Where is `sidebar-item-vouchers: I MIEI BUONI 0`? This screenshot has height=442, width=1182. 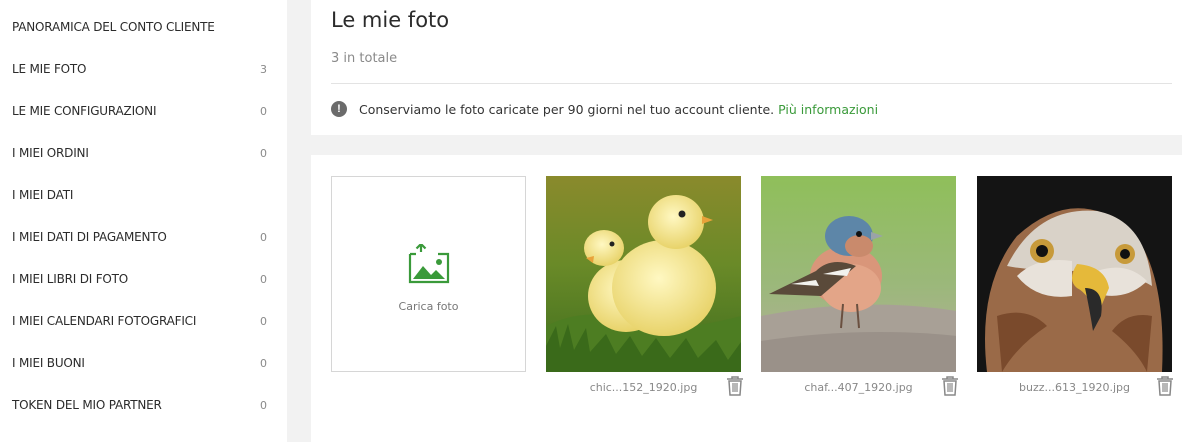 sidebar-item-vouchers: I MIEI BUONI 0 is located at coordinates (143, 363).